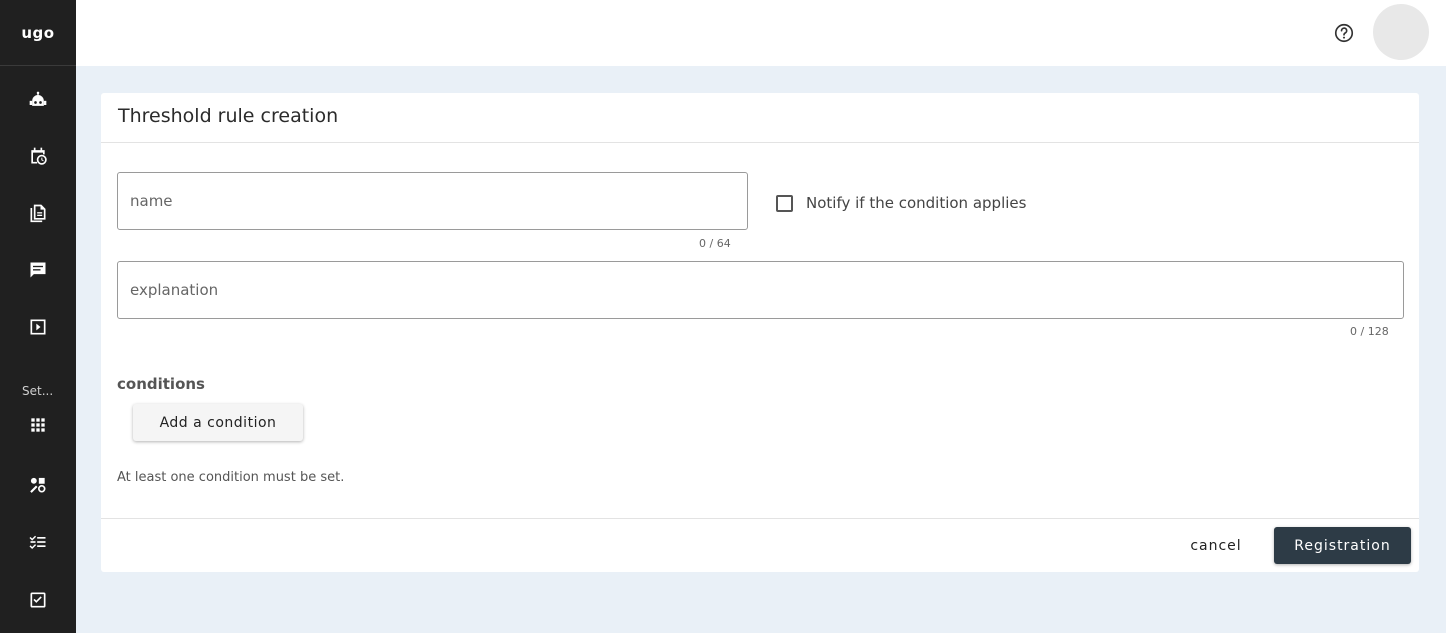 This screenshot has width=1446, height=633. What do you see at coordinates (1342, 545) in the screenshot?
I see `registration-button: Registration` at bounding box center [1342, 545].